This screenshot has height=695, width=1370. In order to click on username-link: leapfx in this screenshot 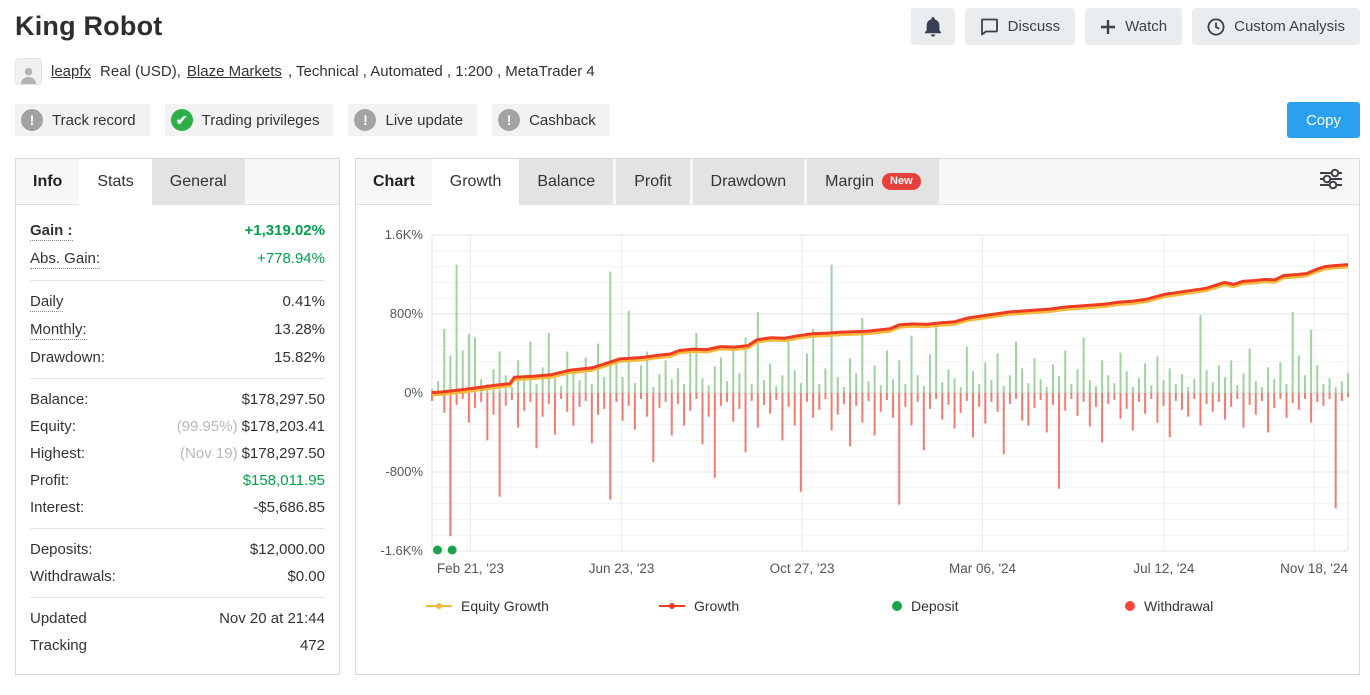, I will do `click(71, 71)`.